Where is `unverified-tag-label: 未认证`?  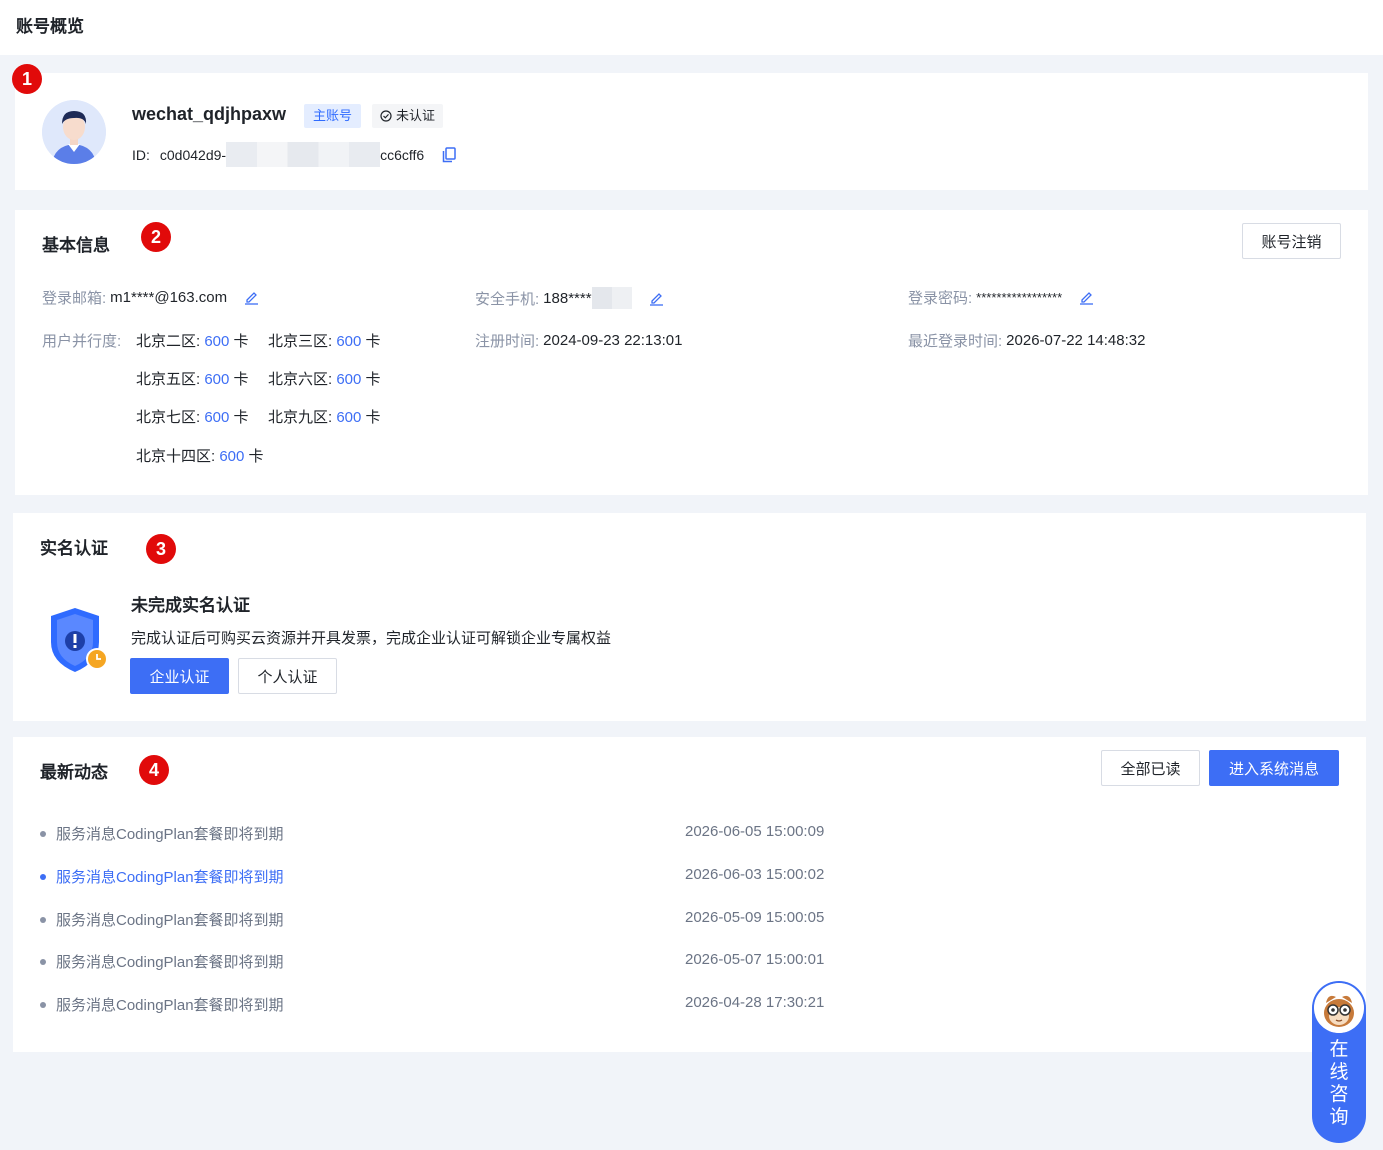 unverified-tag-label: 未认证 is located at coordinates (416, 115).